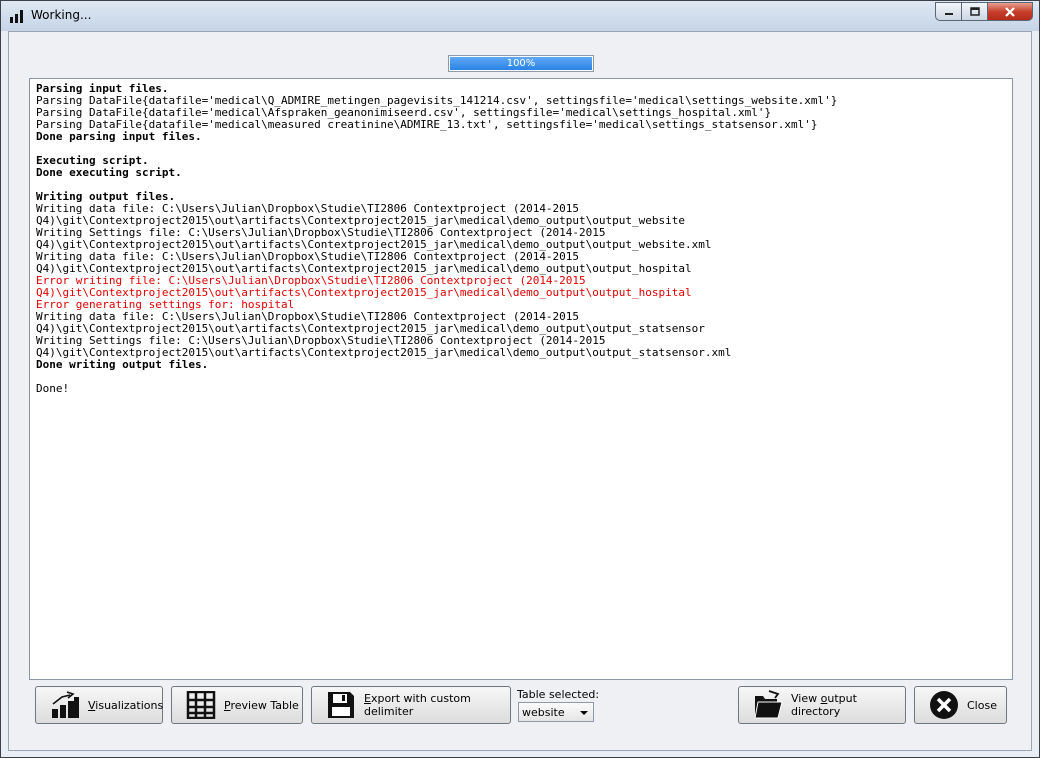 This screenshot has height=758, width=1040. I want to click on app-bar-chart-icon, so click(16, 16).